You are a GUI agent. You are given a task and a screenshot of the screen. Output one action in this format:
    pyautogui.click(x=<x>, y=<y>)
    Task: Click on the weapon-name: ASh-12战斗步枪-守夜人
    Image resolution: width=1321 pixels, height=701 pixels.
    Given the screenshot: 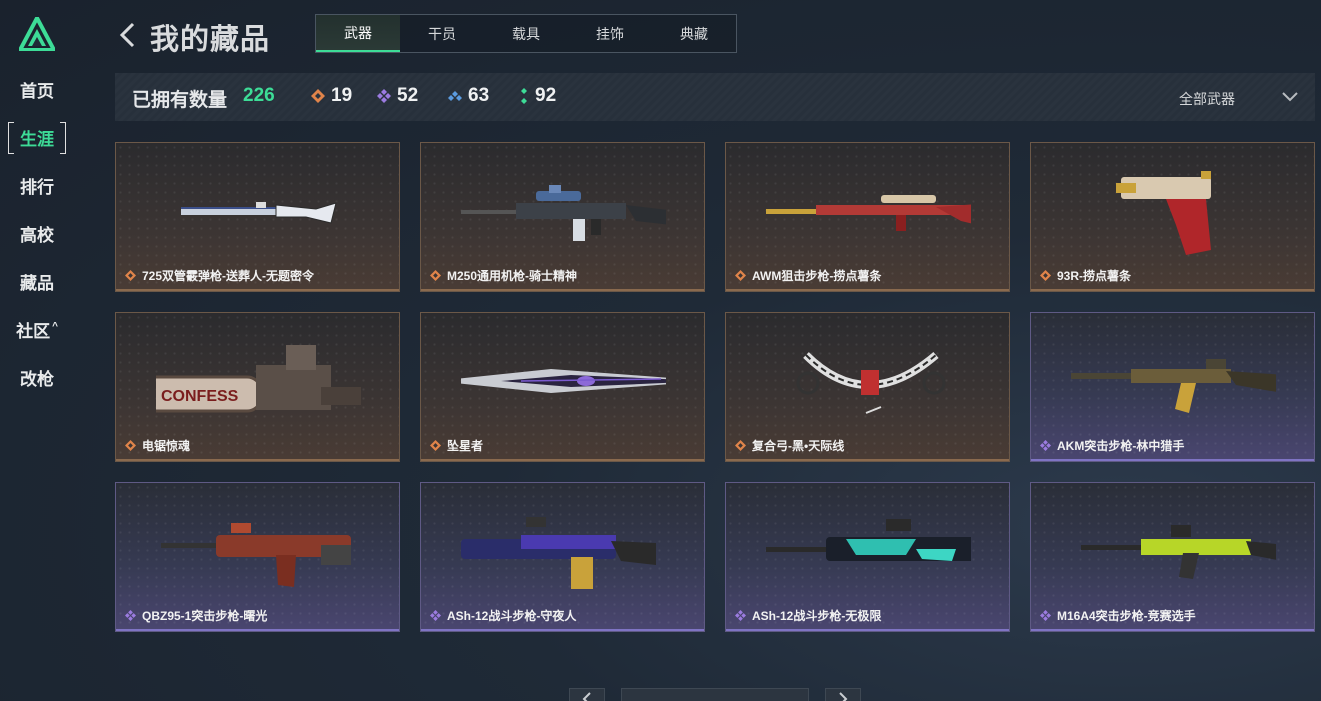 What is the action you would take?
    pyautogui.click(x=512, y=616)
    